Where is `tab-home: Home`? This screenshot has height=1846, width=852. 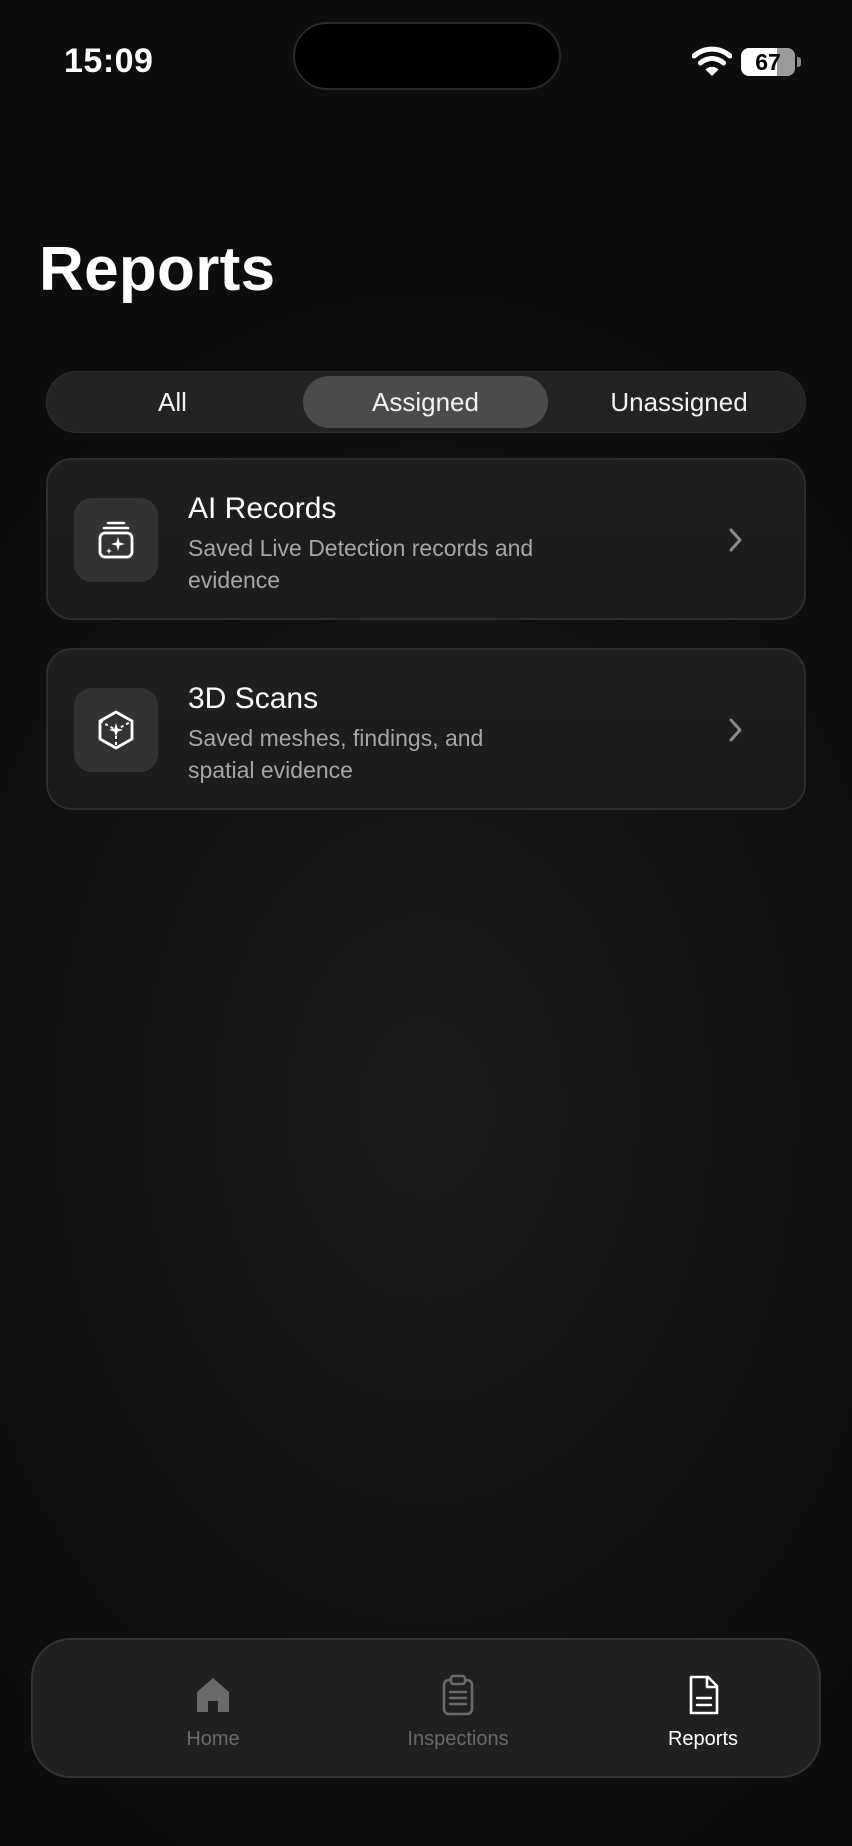
tab-home: Home is located at coordinates (213, 1708).